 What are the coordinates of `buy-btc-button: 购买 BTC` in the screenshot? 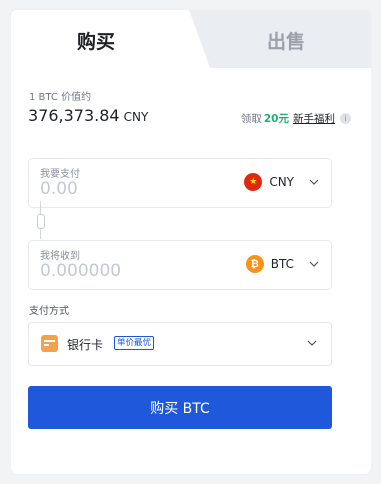 It's located at (180, 407).